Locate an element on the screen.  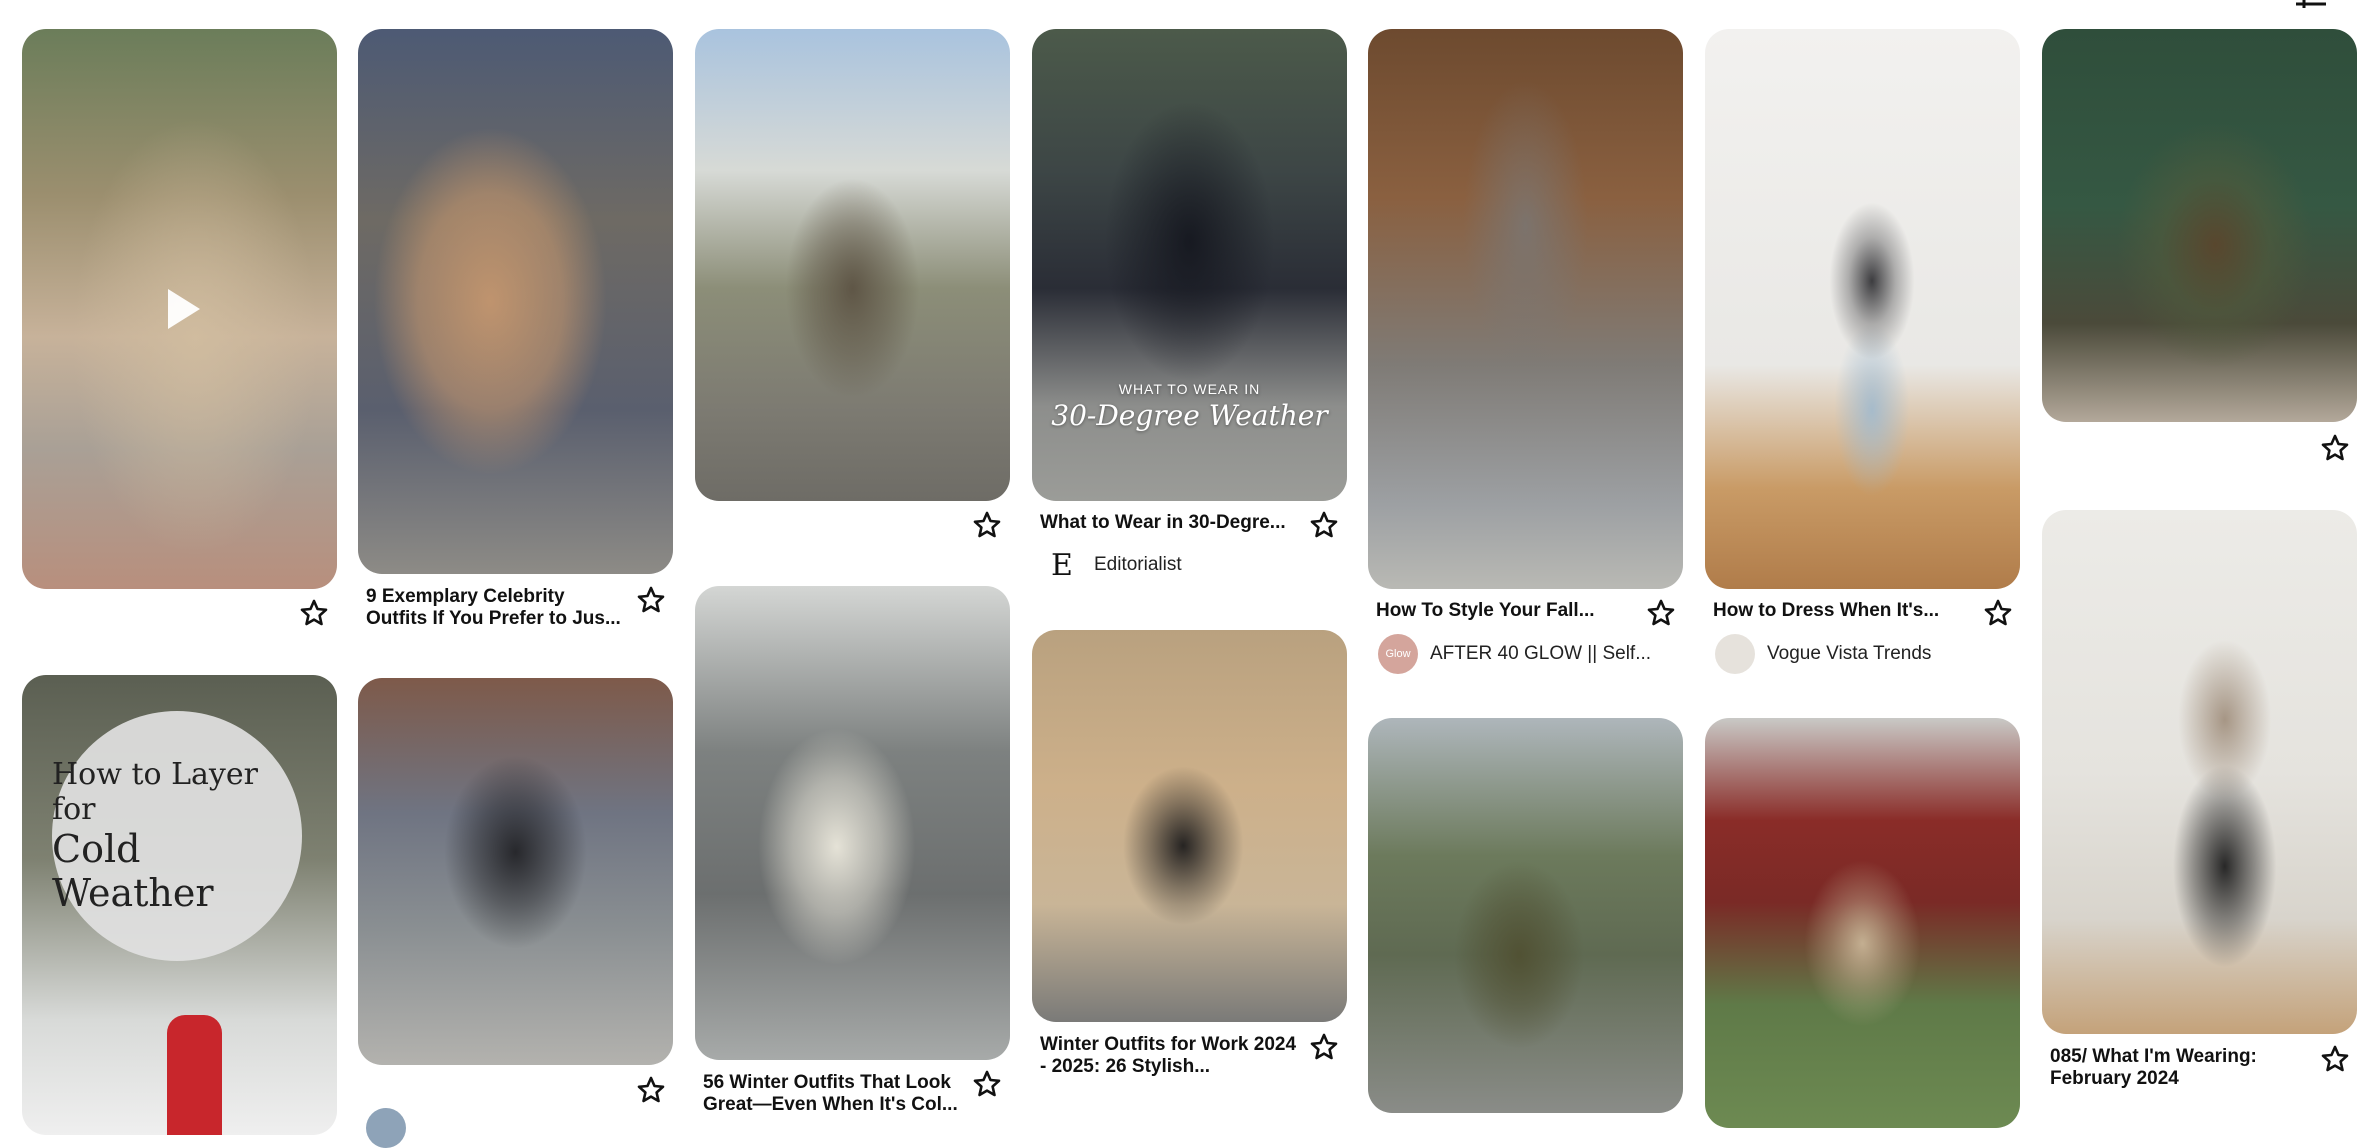
save-star-button-p2 is located at coordinates (651, 600).